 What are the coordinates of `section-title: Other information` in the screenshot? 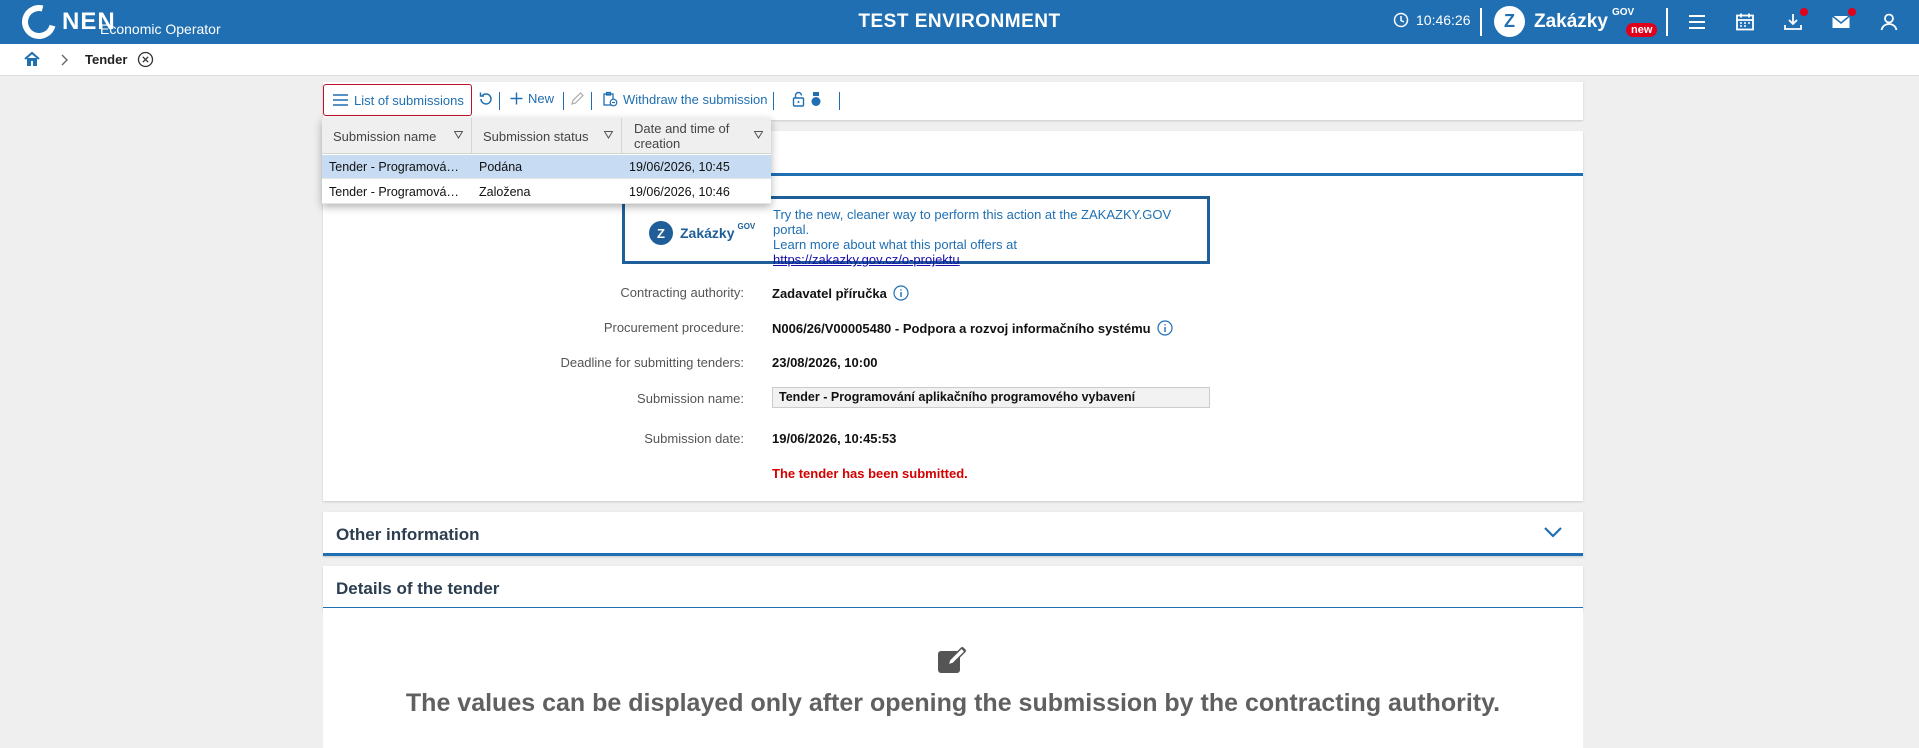 It's located at (408, 534).